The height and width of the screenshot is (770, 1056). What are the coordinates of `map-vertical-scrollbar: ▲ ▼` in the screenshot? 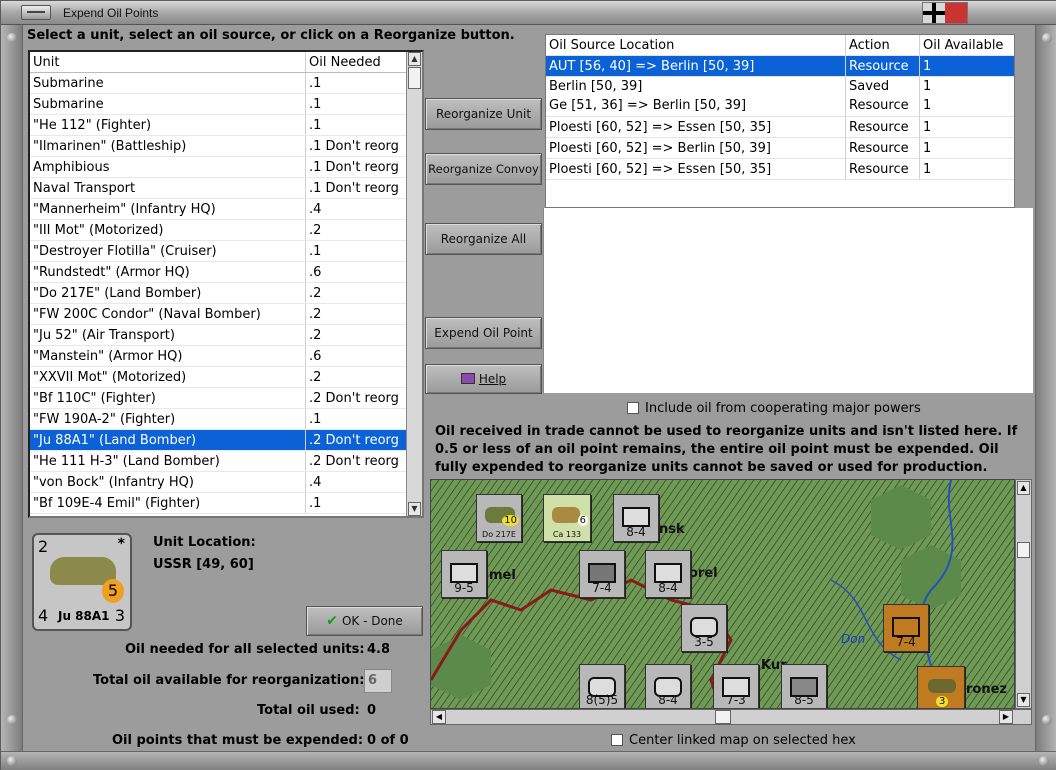 It's located at (1023, 594).